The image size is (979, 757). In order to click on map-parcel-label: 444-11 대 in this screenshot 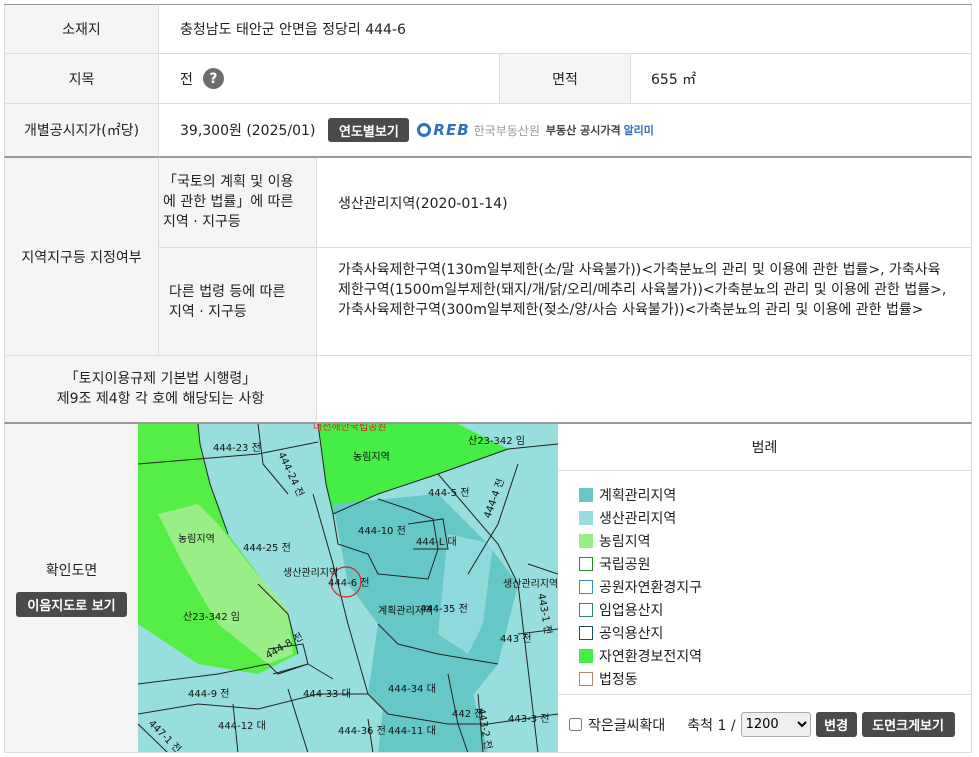, I will do `click(412, 731)`.